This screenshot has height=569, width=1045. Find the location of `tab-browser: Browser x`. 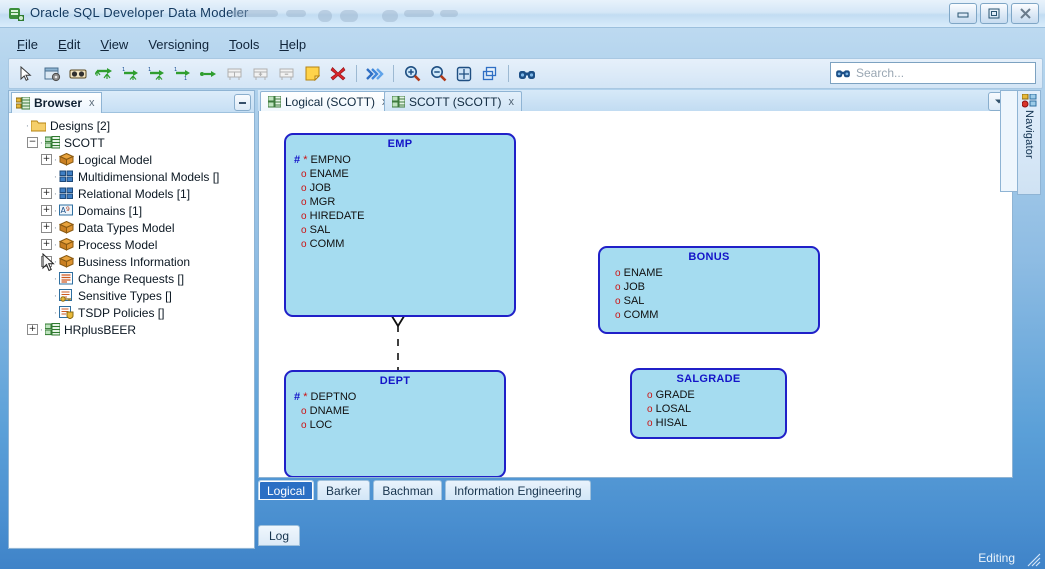

tab-browser: Browser x is located at coordinates (56, 103).